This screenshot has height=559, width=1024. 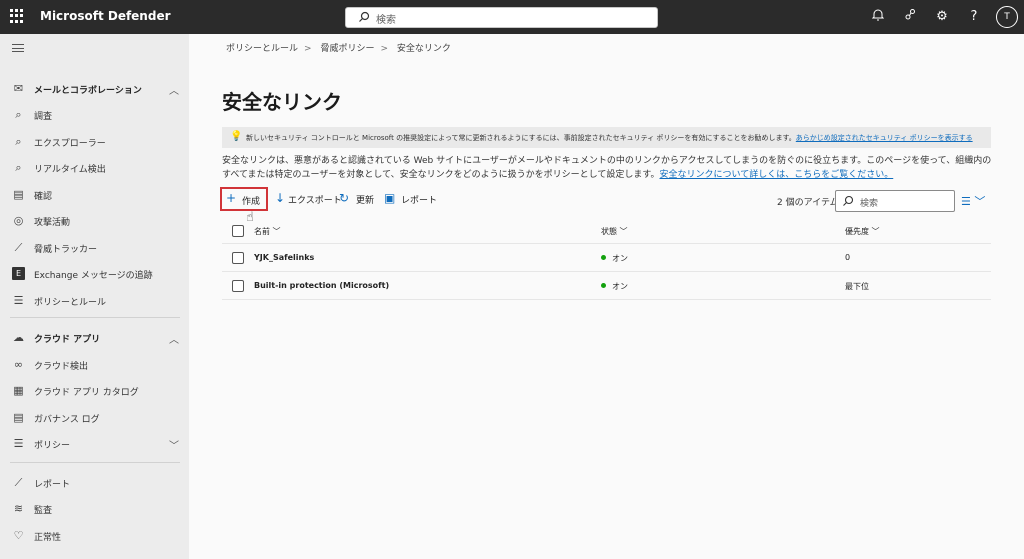 What do you see at coordinates (94, 536) in the screenshot?
I see `sidebar-item-health: ♡ 正常性` at bounding box center [94, 536].